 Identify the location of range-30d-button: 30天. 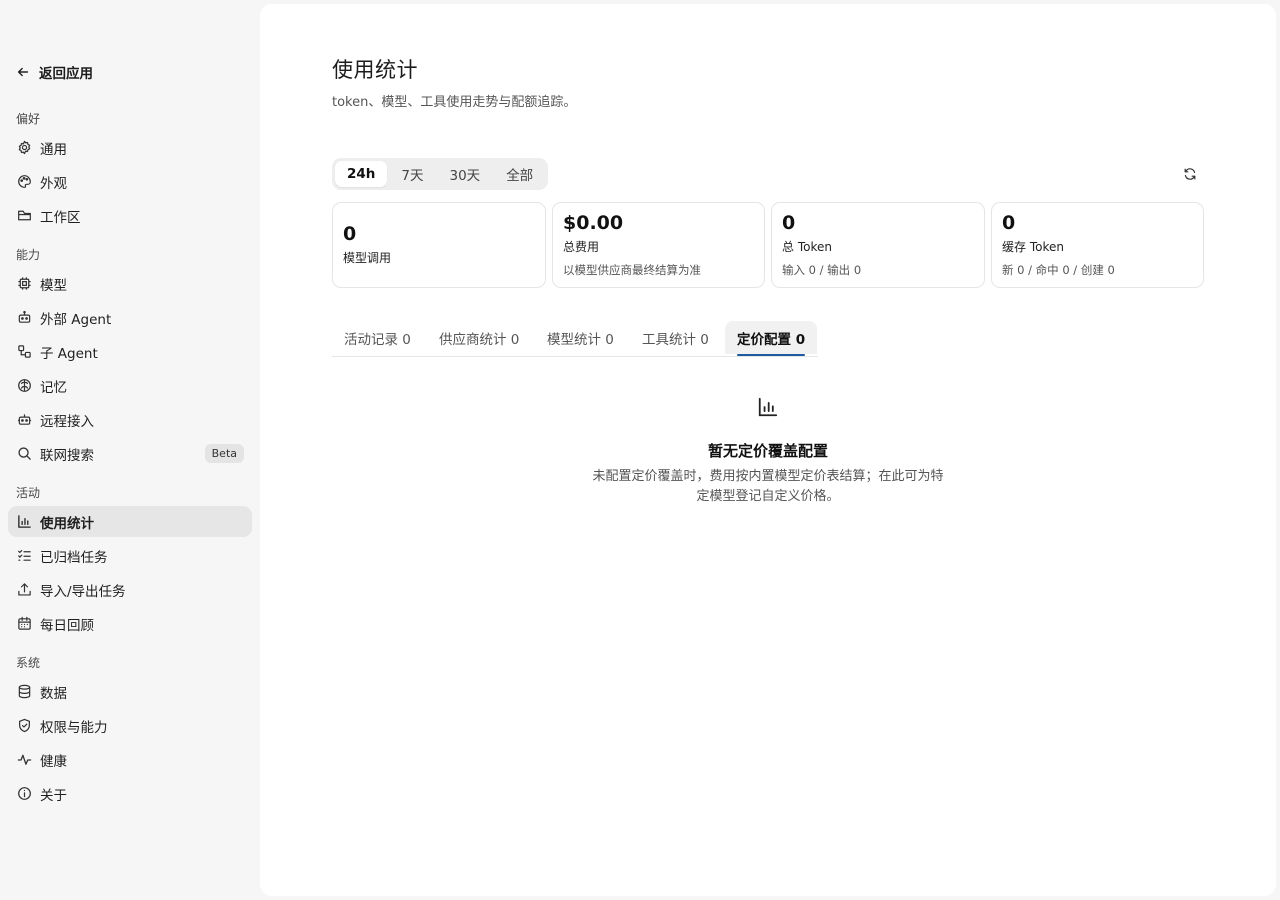
(465, 174).